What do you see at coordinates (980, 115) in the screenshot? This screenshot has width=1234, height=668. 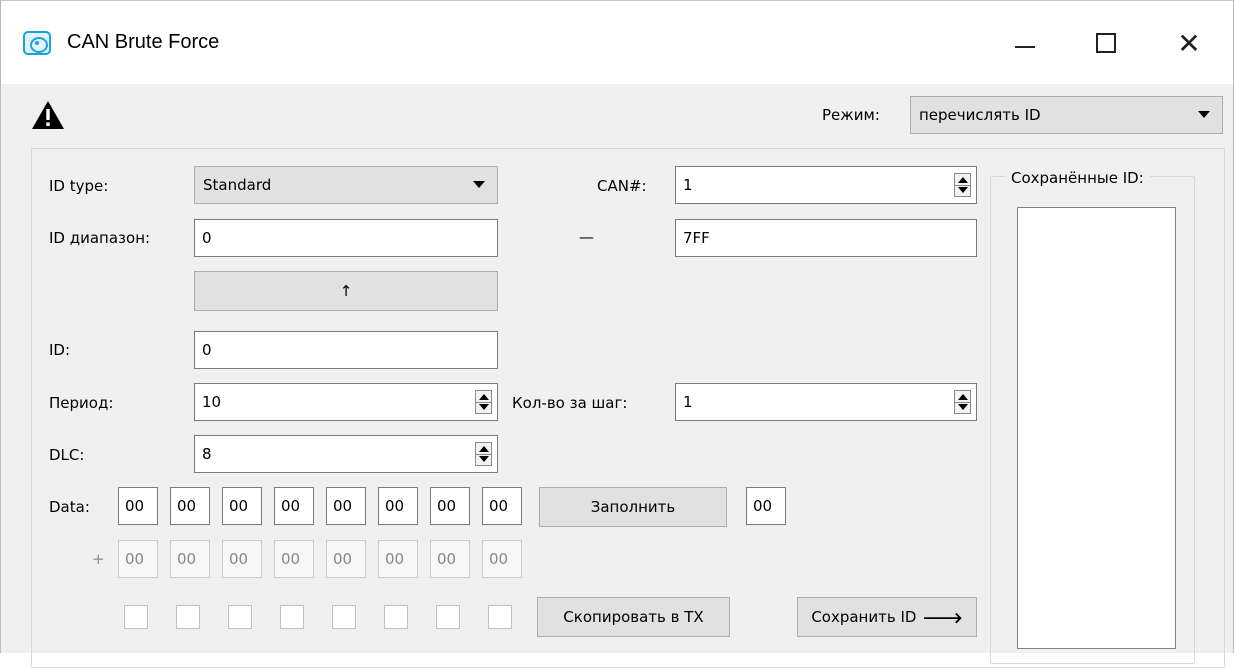 I see `mode-select-value: перечислять ID` at bounding box center [980, 115].